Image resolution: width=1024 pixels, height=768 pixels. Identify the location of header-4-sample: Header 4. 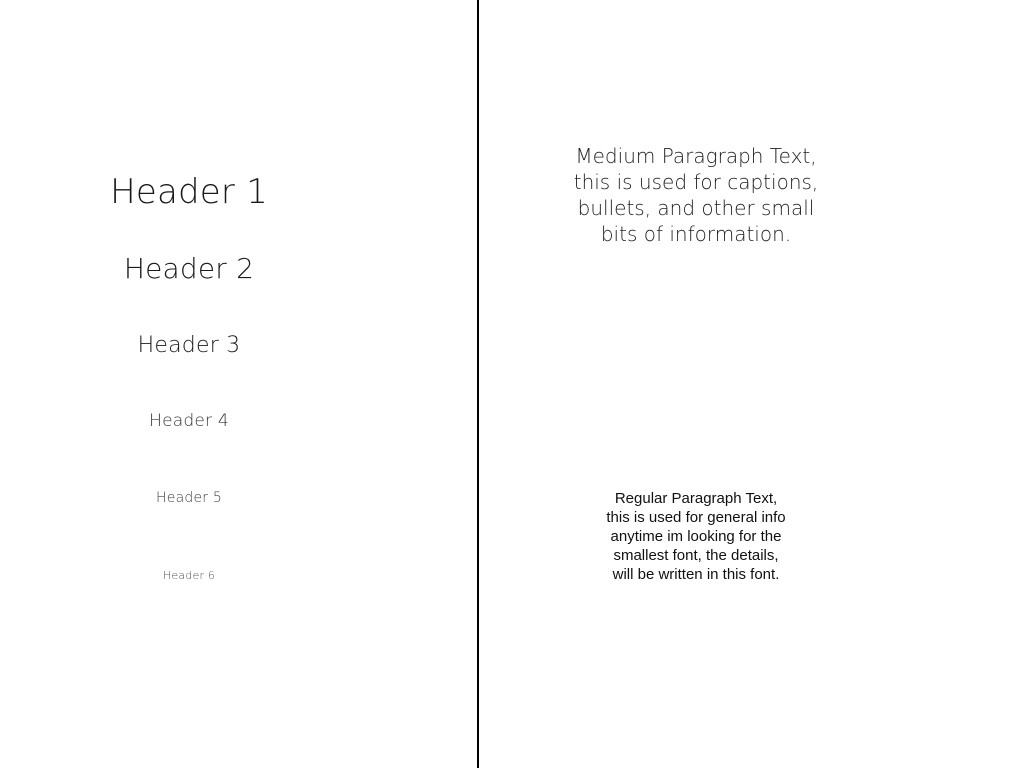
(189, 421).